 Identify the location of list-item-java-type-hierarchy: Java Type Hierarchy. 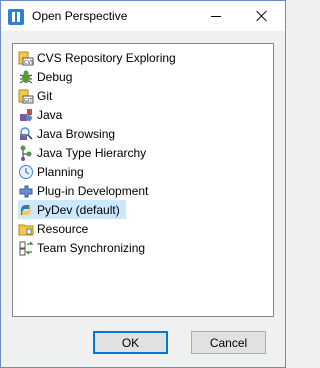
(82, 152).